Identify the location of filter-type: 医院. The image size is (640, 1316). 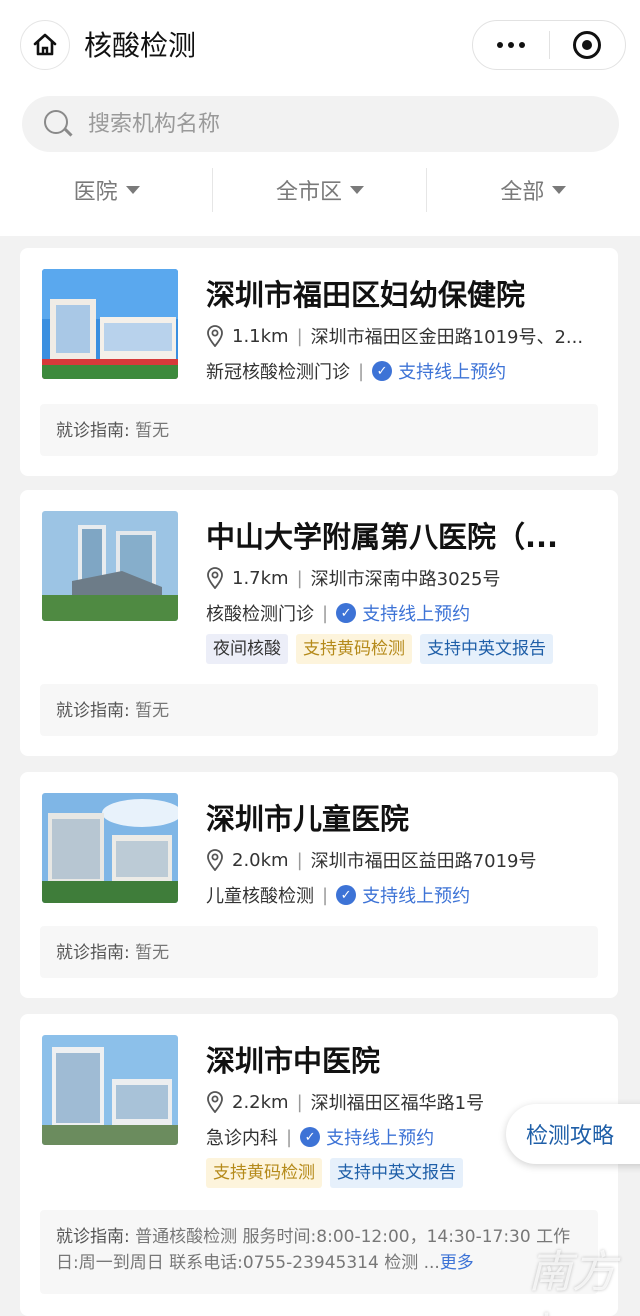
(106, 190).